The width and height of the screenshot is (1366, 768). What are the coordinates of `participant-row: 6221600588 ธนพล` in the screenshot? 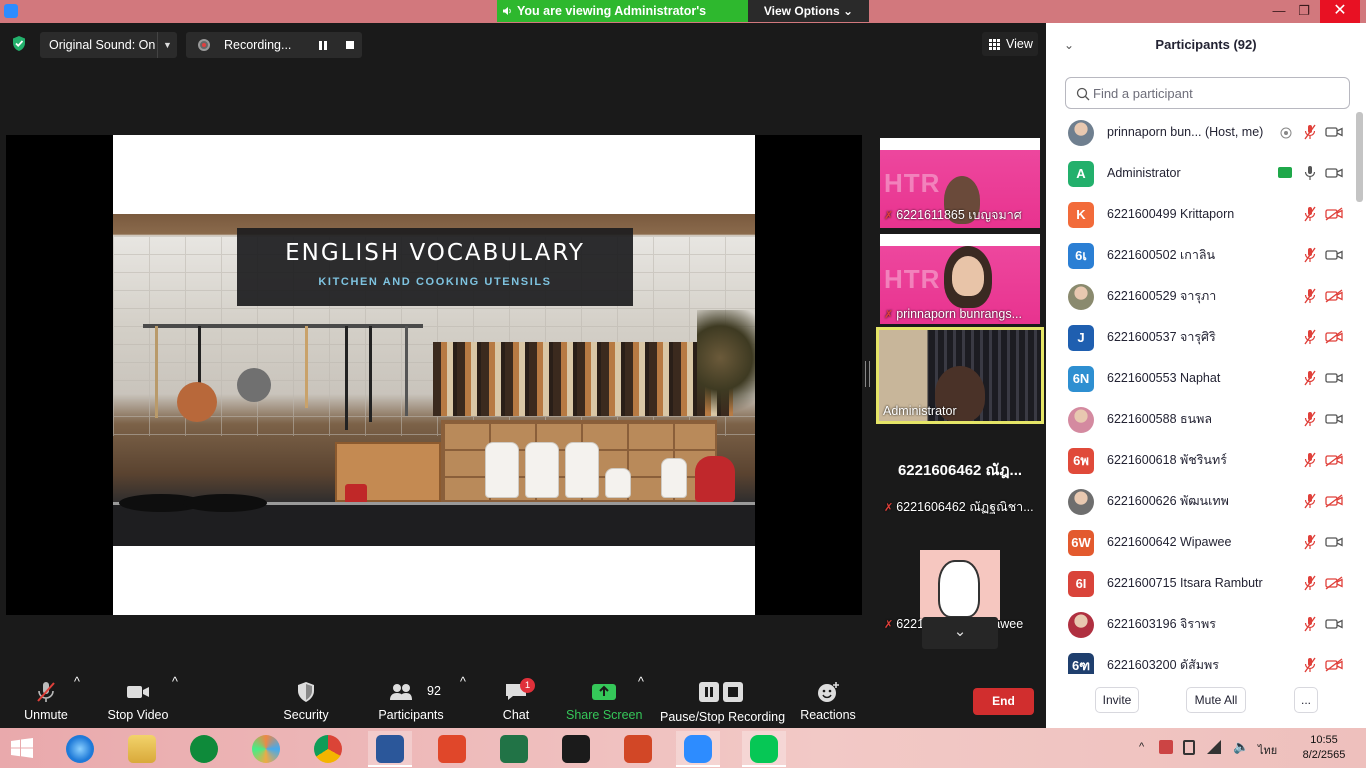 It's located at (1201, 419).